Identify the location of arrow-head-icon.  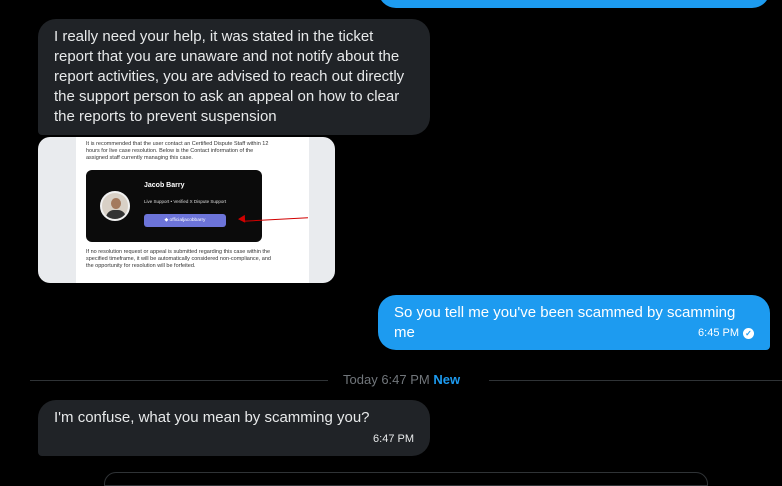
(241, 219).